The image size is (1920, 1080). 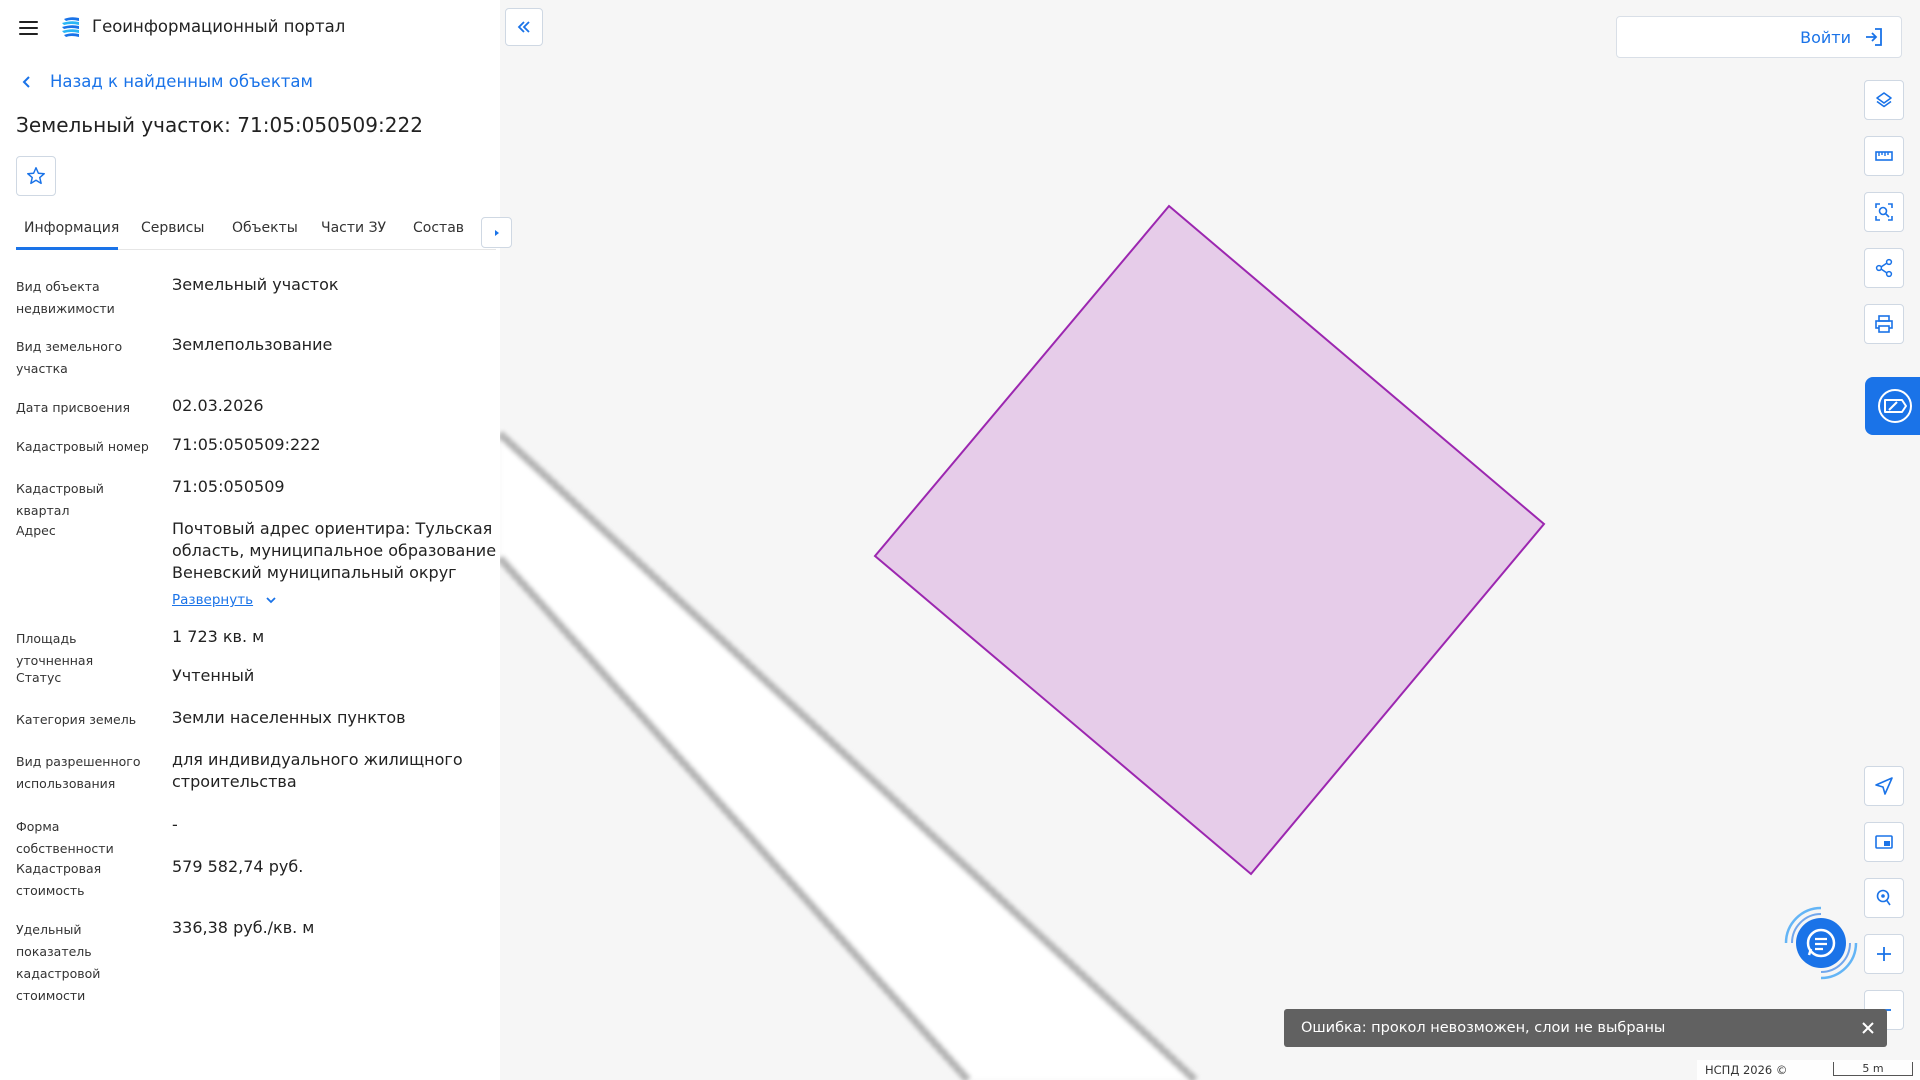 What do you see at coordinates (73, 407) in the screenshot?
I see `prop-label-assign-date: Дата присвоения` at bounding box center [73, 407].